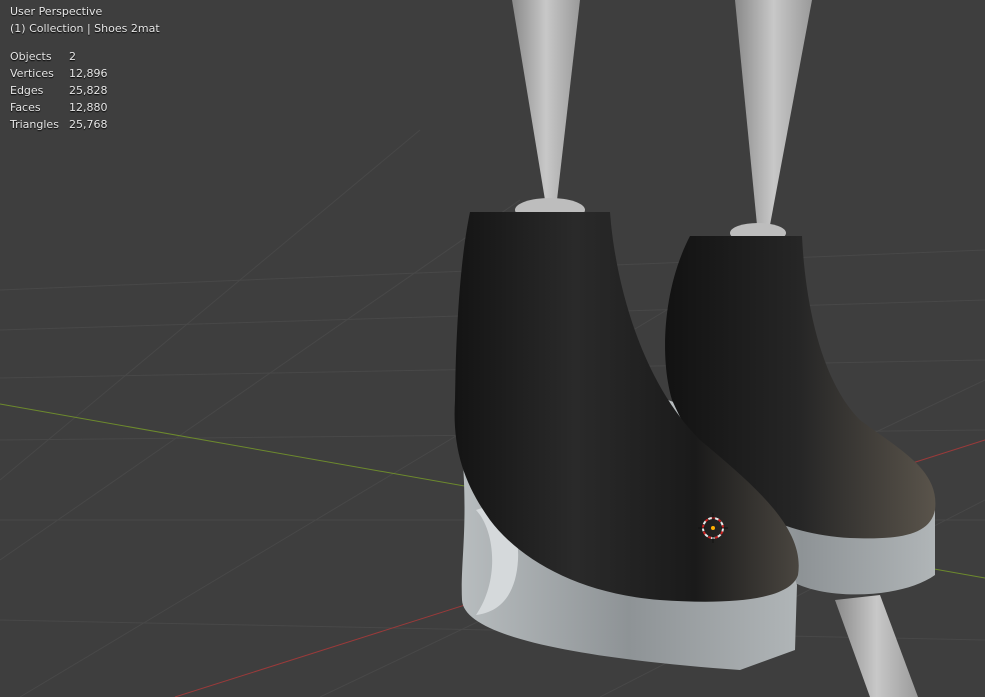  What do you see at coordinates (88, 73) in the screenshot?
I see `stat-value: 12,896` at bounding box center [88, 73].